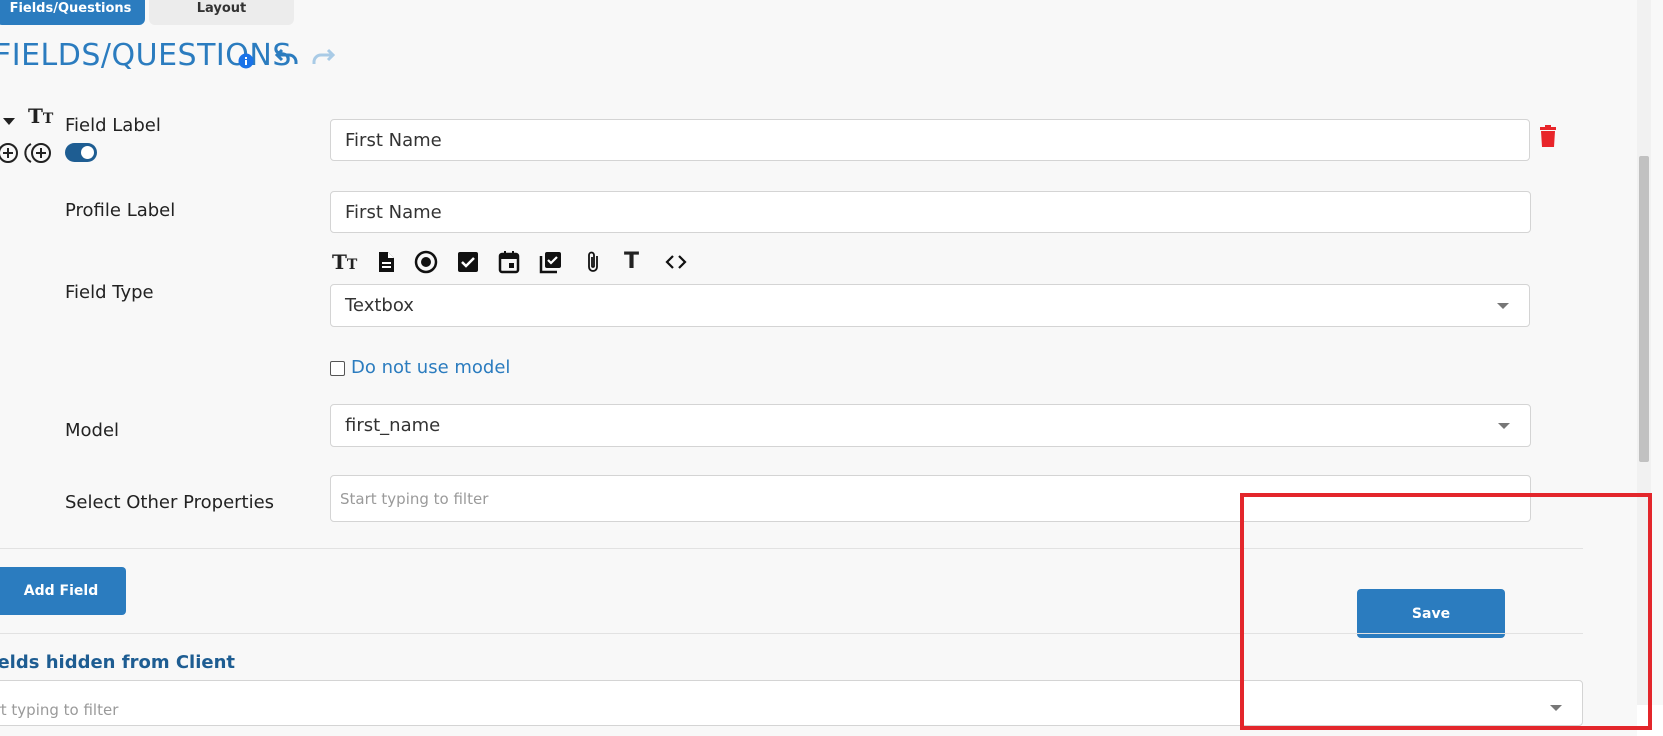 This screenshot has height=736, width=1663. I want to click on profile-label-label: Profile Label, so click(120, 210).